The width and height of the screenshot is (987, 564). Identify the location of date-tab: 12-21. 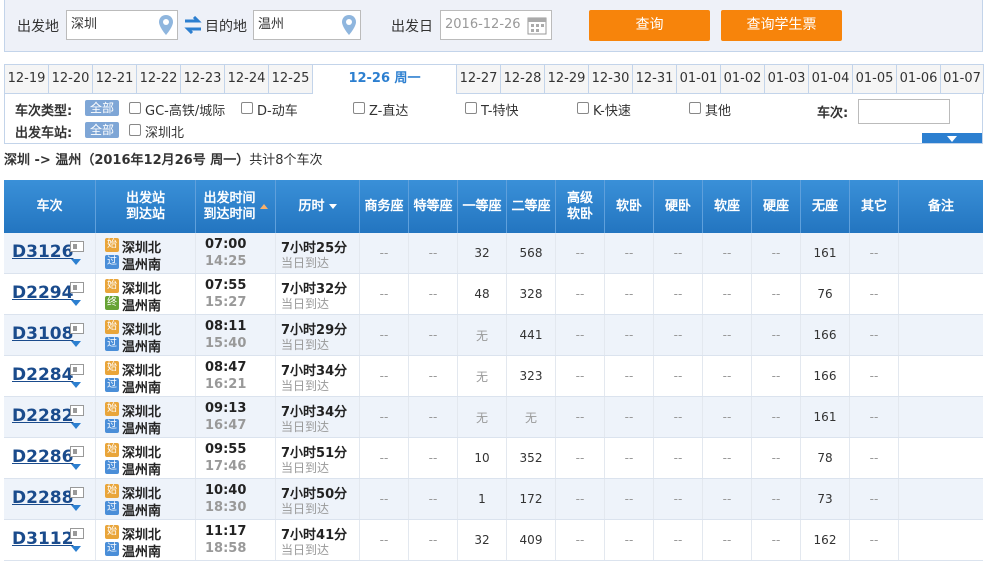
(114, 79).